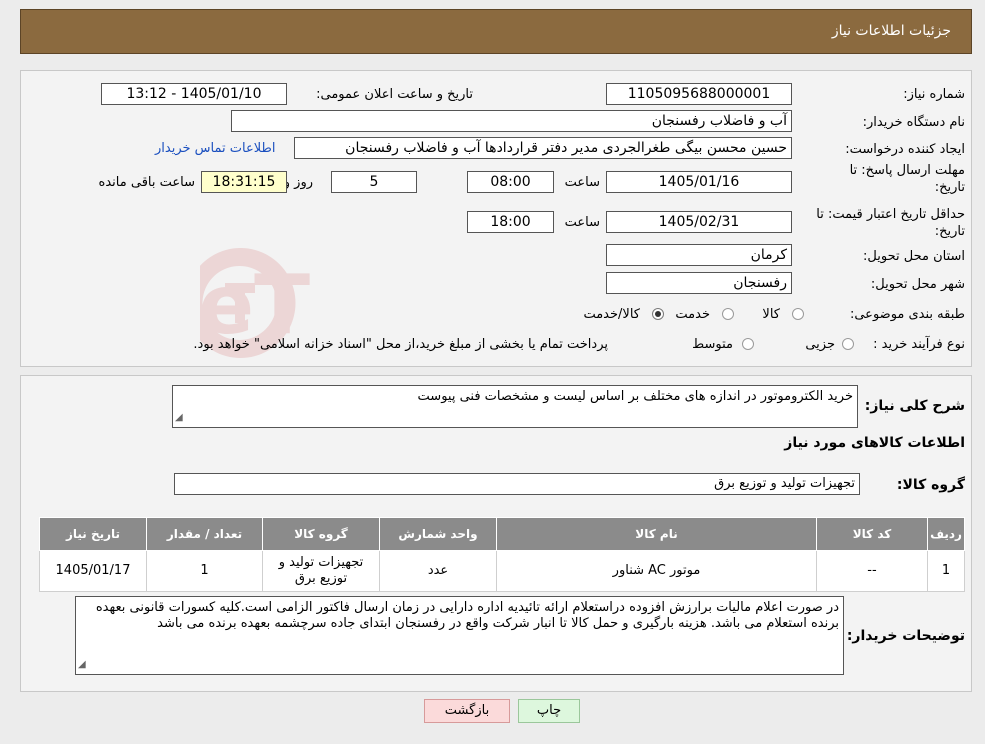 The image size is (985, 744). What do you see at coordinates (321, 534) in the screenshot?
I see `col-header-group: گروه کالا` at bounding box center [321, 534].